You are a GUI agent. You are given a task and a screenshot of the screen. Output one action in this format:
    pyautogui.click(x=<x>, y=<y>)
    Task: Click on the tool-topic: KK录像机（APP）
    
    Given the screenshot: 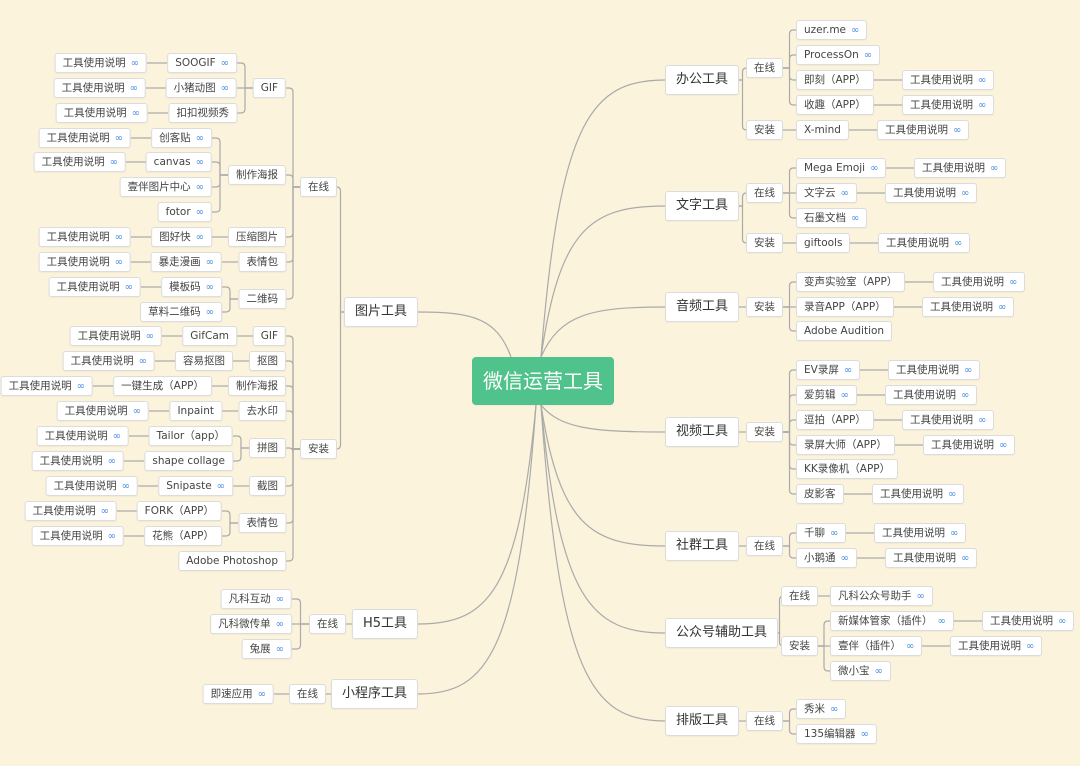 What is the action you would take?
    pyautogui.click(x=847, y=469)
    